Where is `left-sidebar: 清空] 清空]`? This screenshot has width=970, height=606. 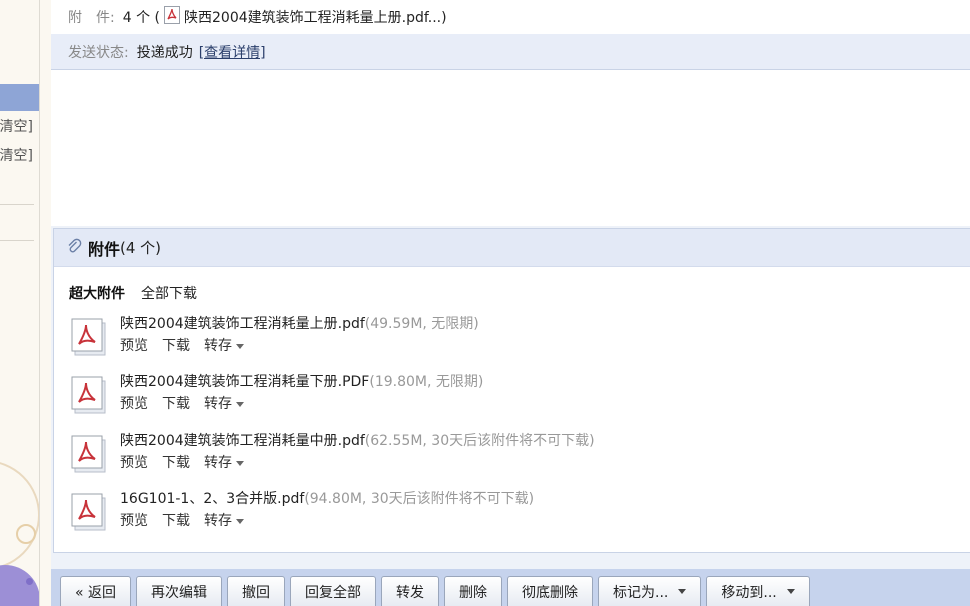
left-sidebar: 清空] 清空] is located at coordinates (20, 303).